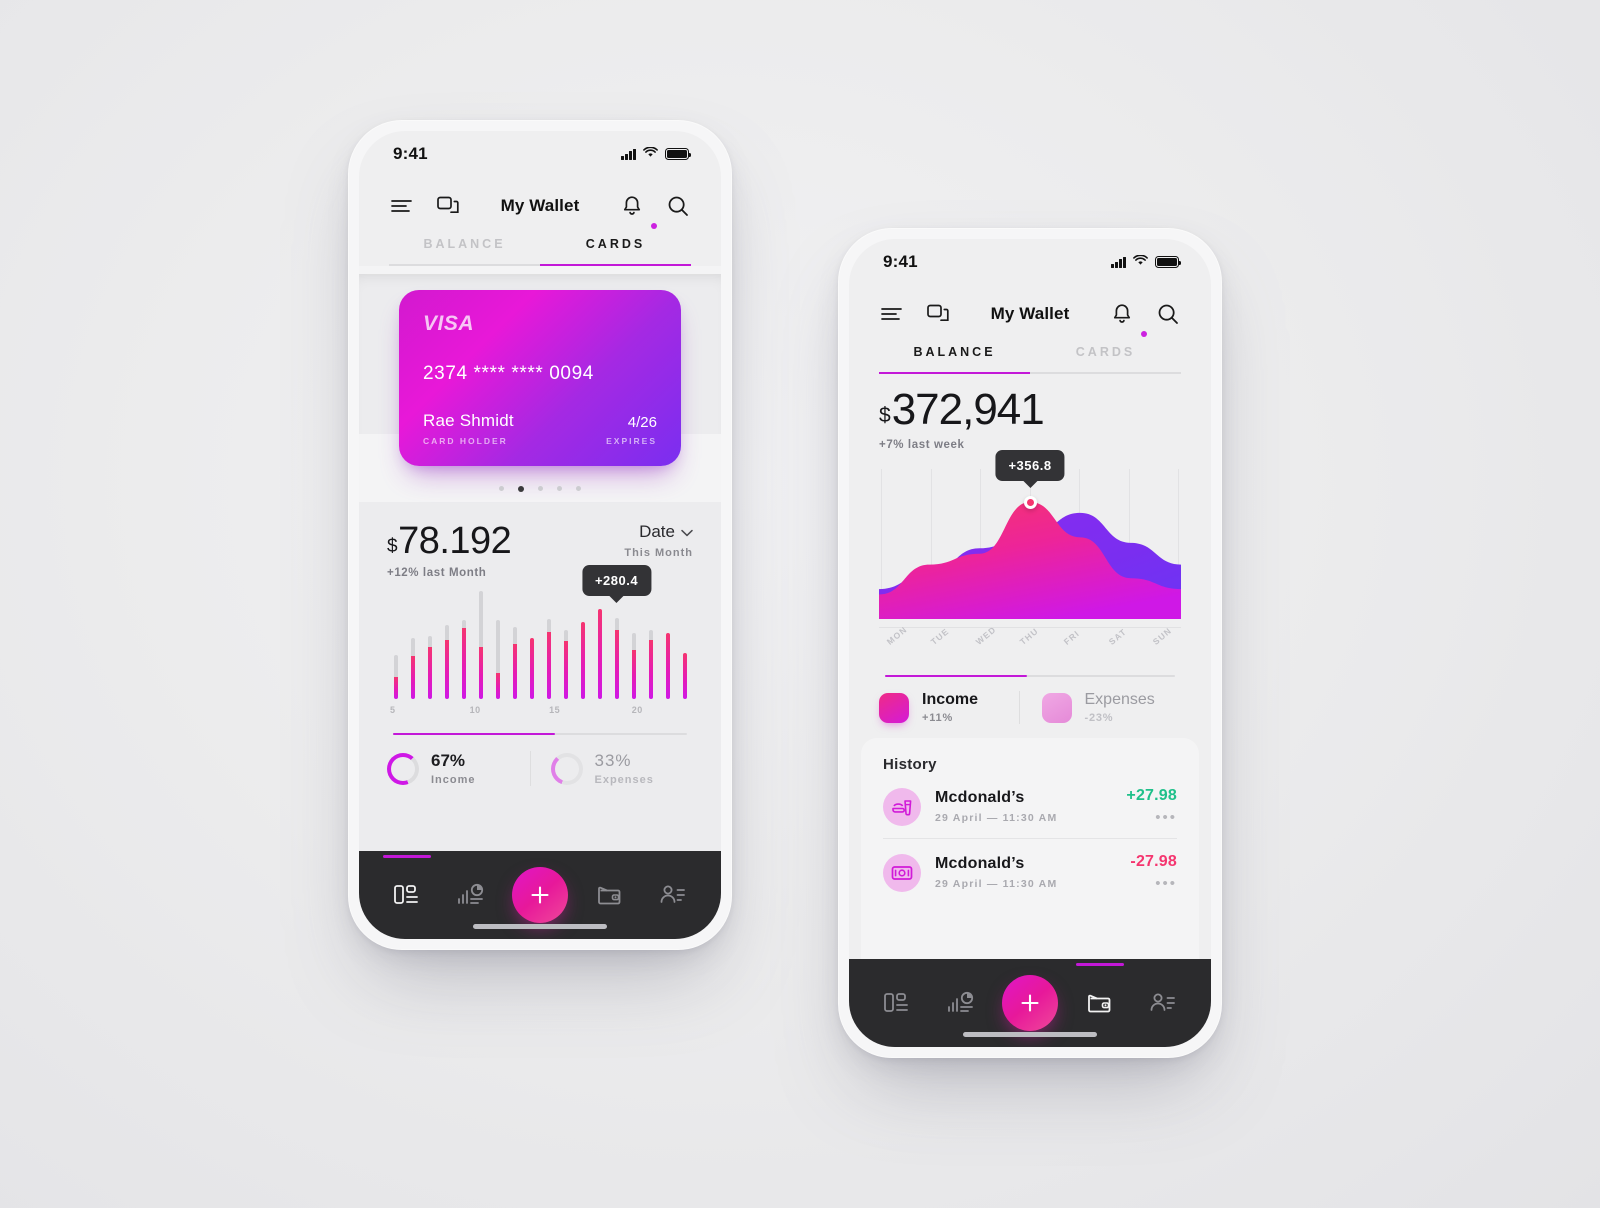 This screenshot has width=1600, height=1208. I want to click on date-selector-main: Date, so click(658, 532).